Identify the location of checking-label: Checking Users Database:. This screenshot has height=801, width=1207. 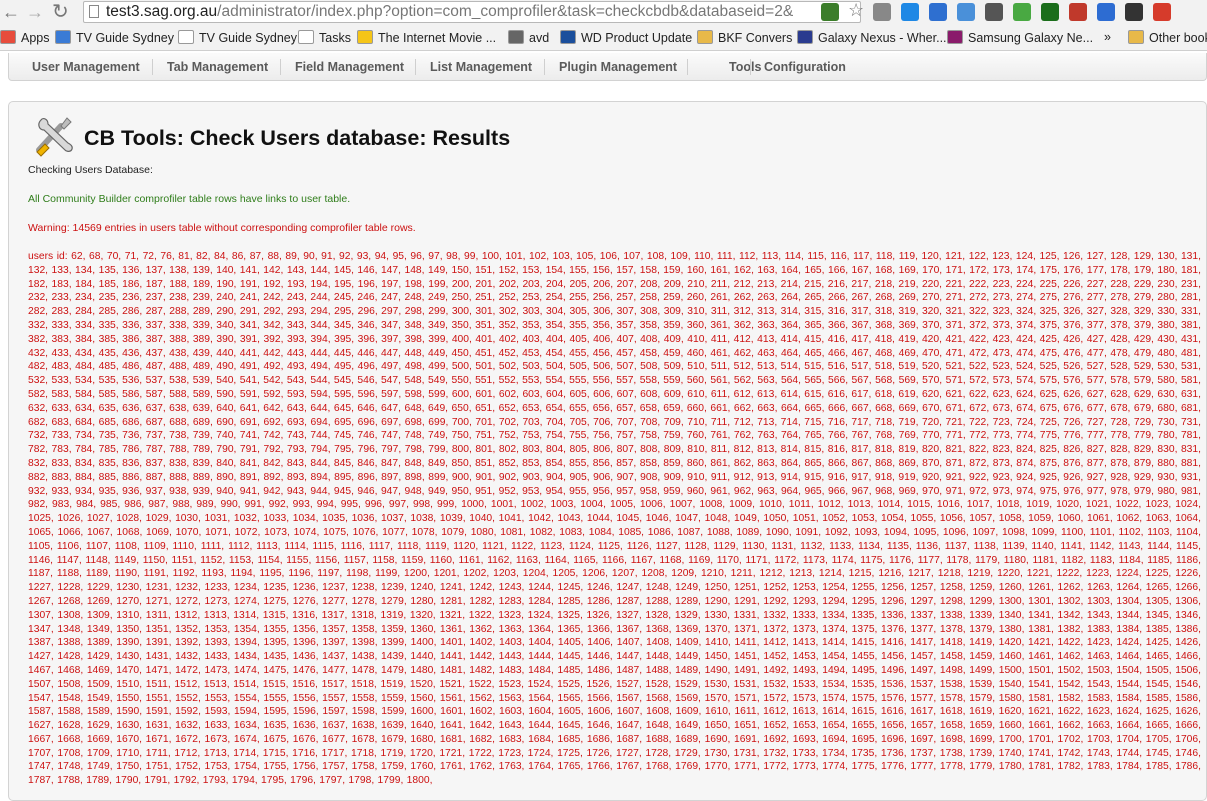
(90, 170).